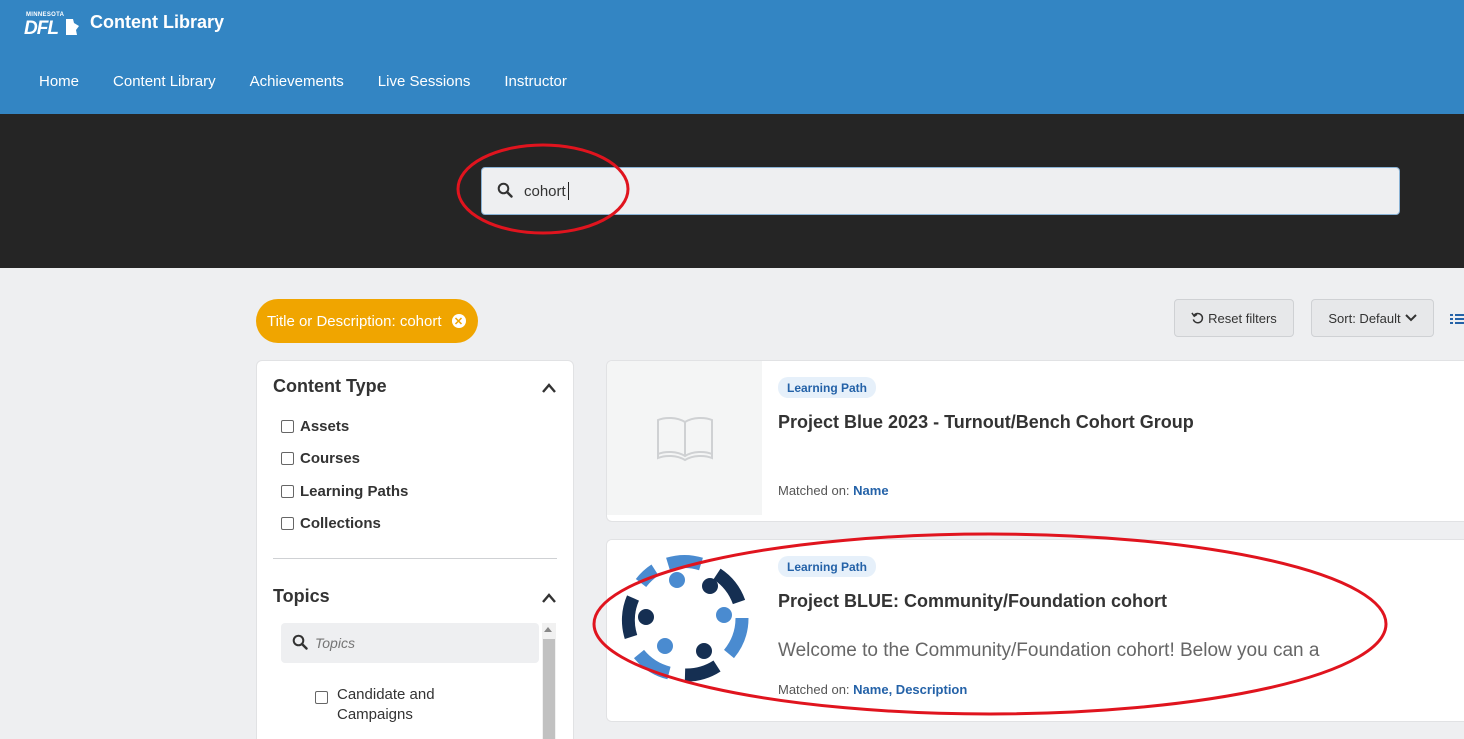 The image size is (1464, 739). What do you see at coordinates (157, 22) in the screenshot?
I see `app-title: Content Library` at bounding box center [157, 22].